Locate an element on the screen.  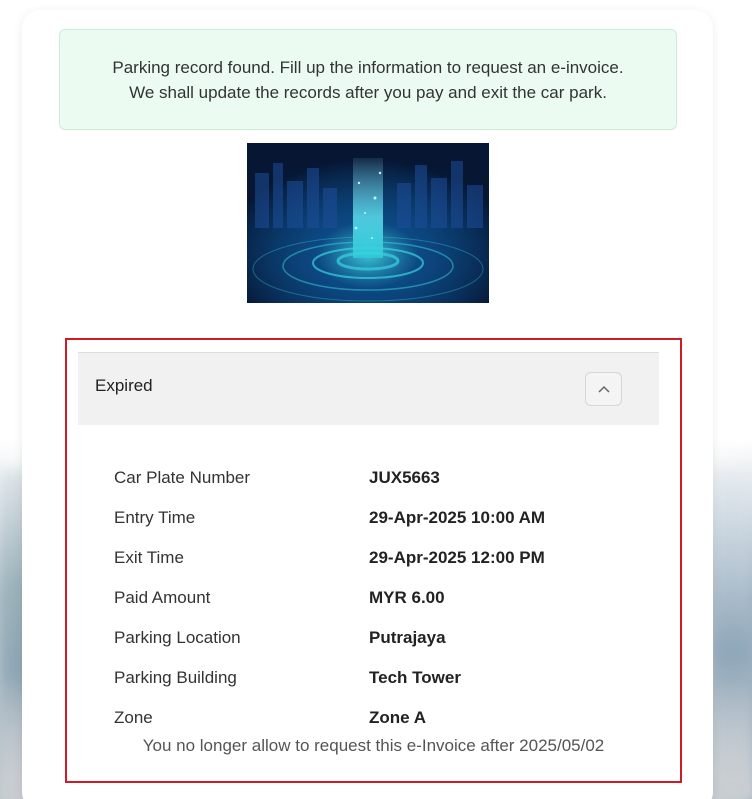
detail-value: JUX5663 is located at coordinates (404, 477).